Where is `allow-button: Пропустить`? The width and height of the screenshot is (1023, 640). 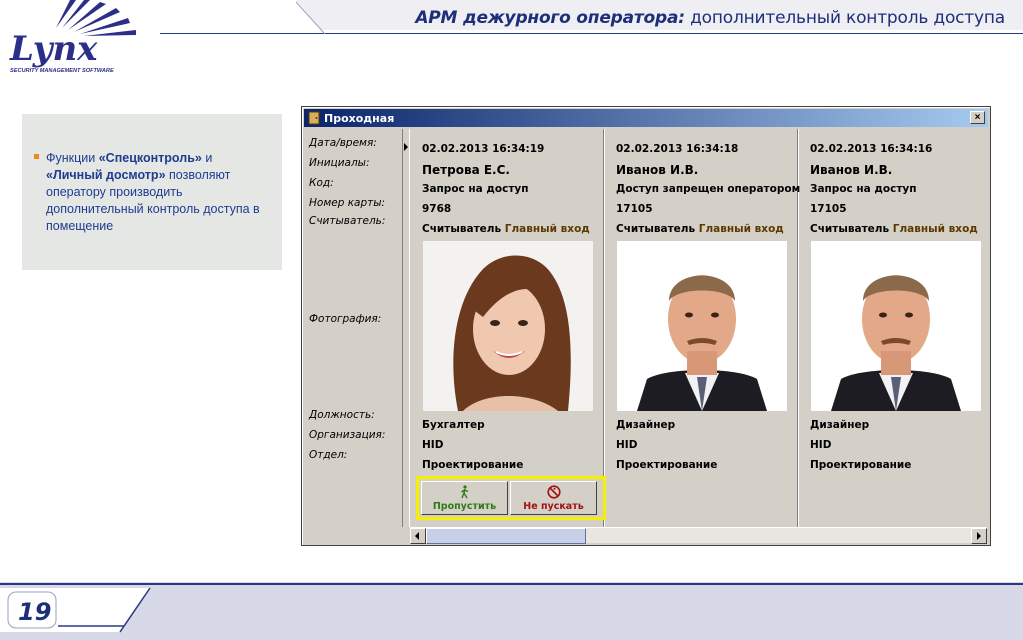
allow-button: Пропустить is located at coordinates (464, 498).